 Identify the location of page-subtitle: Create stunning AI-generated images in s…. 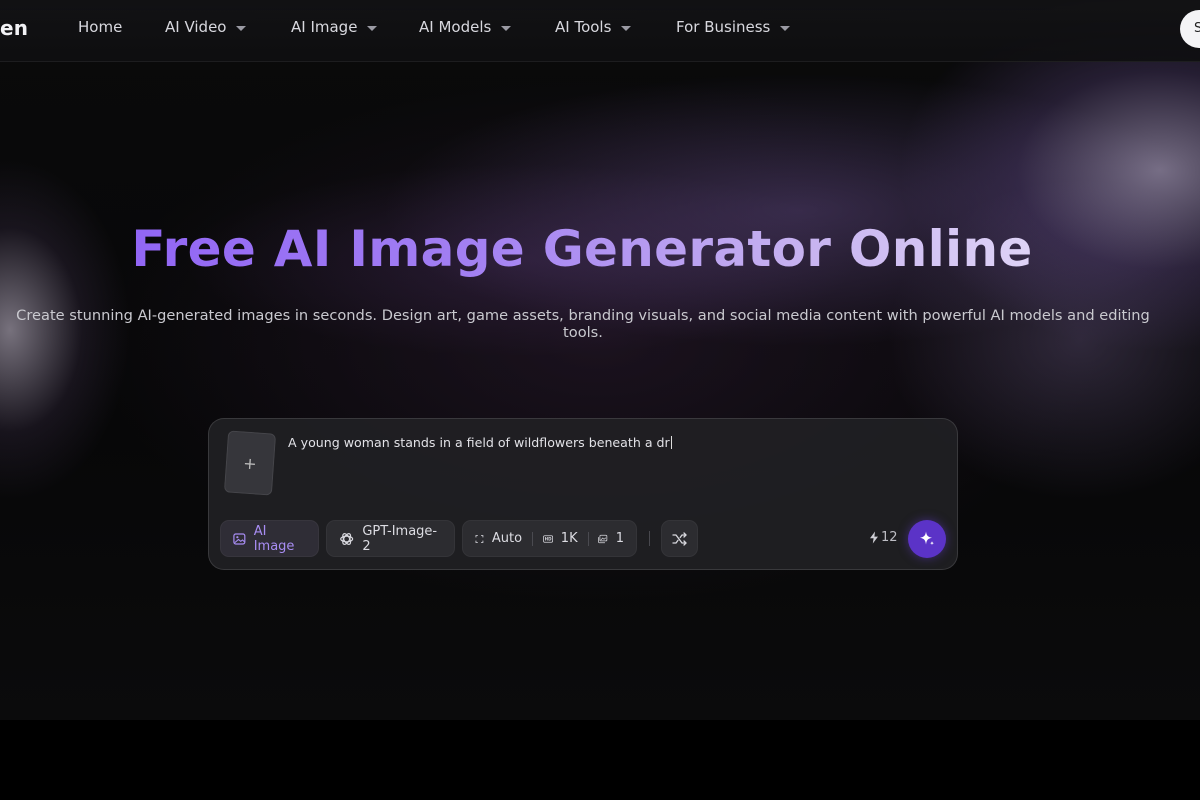
(583, 324).